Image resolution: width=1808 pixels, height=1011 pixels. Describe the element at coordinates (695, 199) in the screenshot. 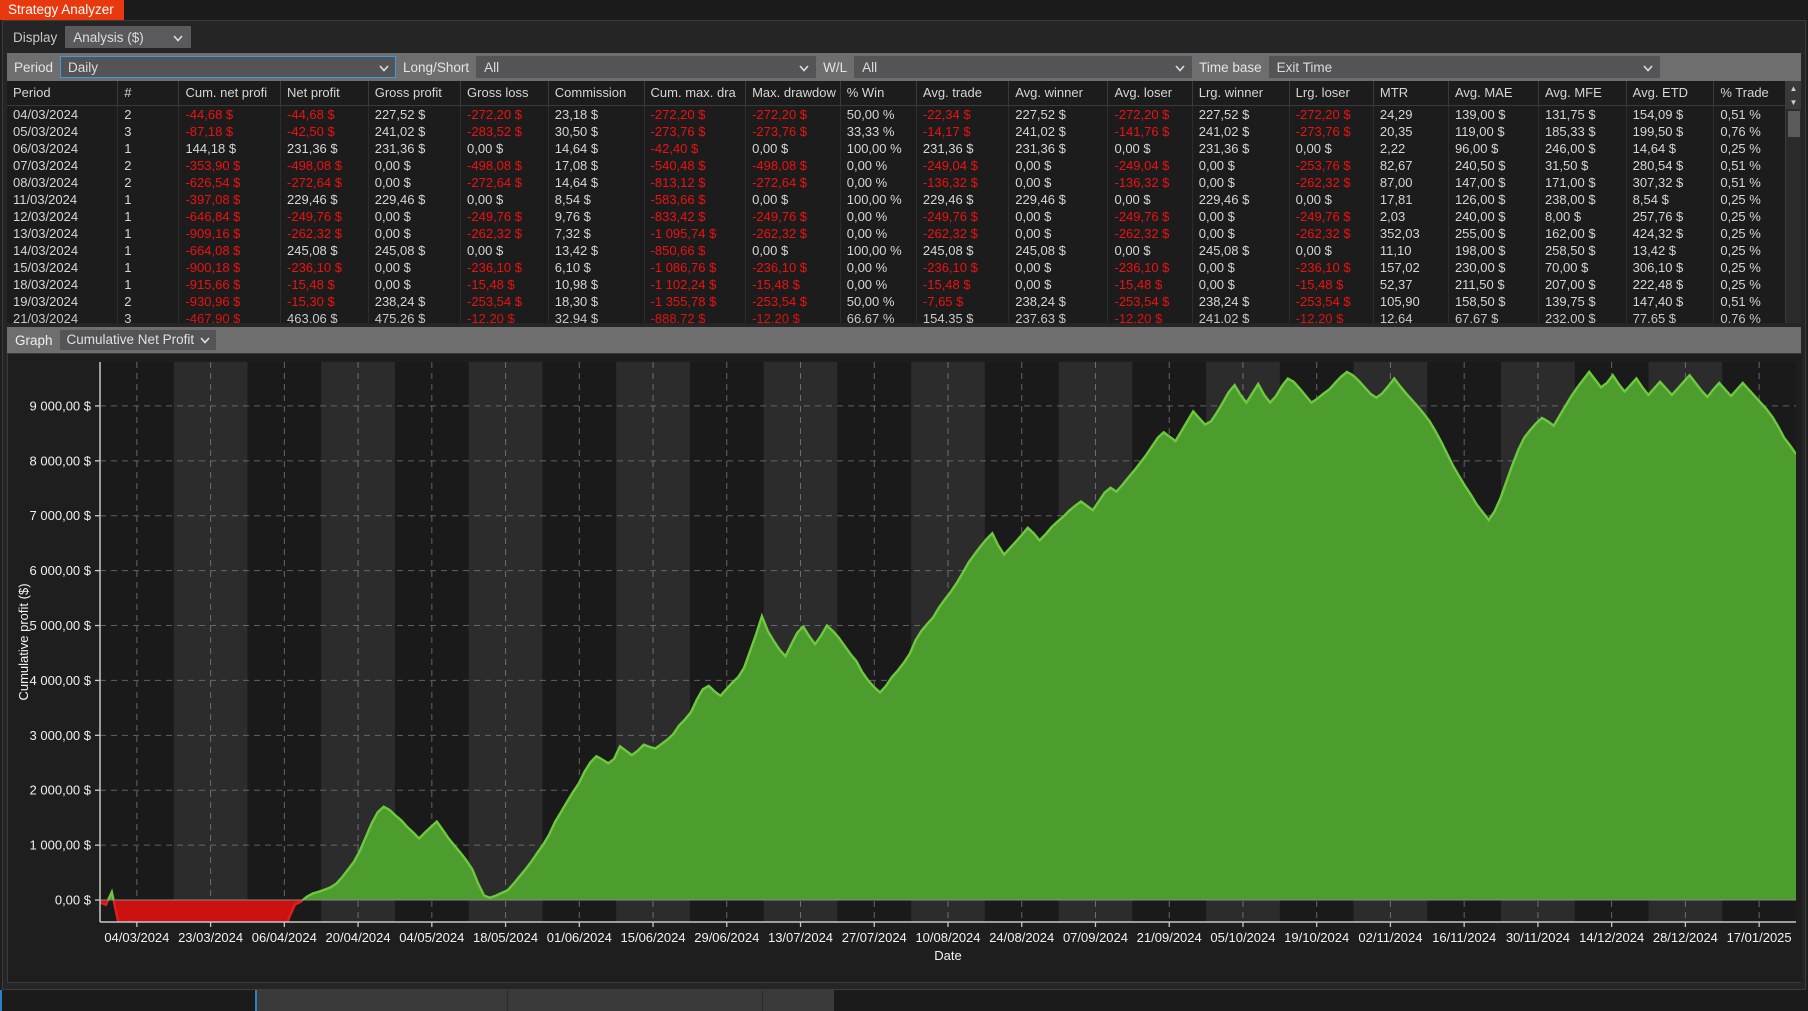

I see `table-cell: -583,66 $` at that location.